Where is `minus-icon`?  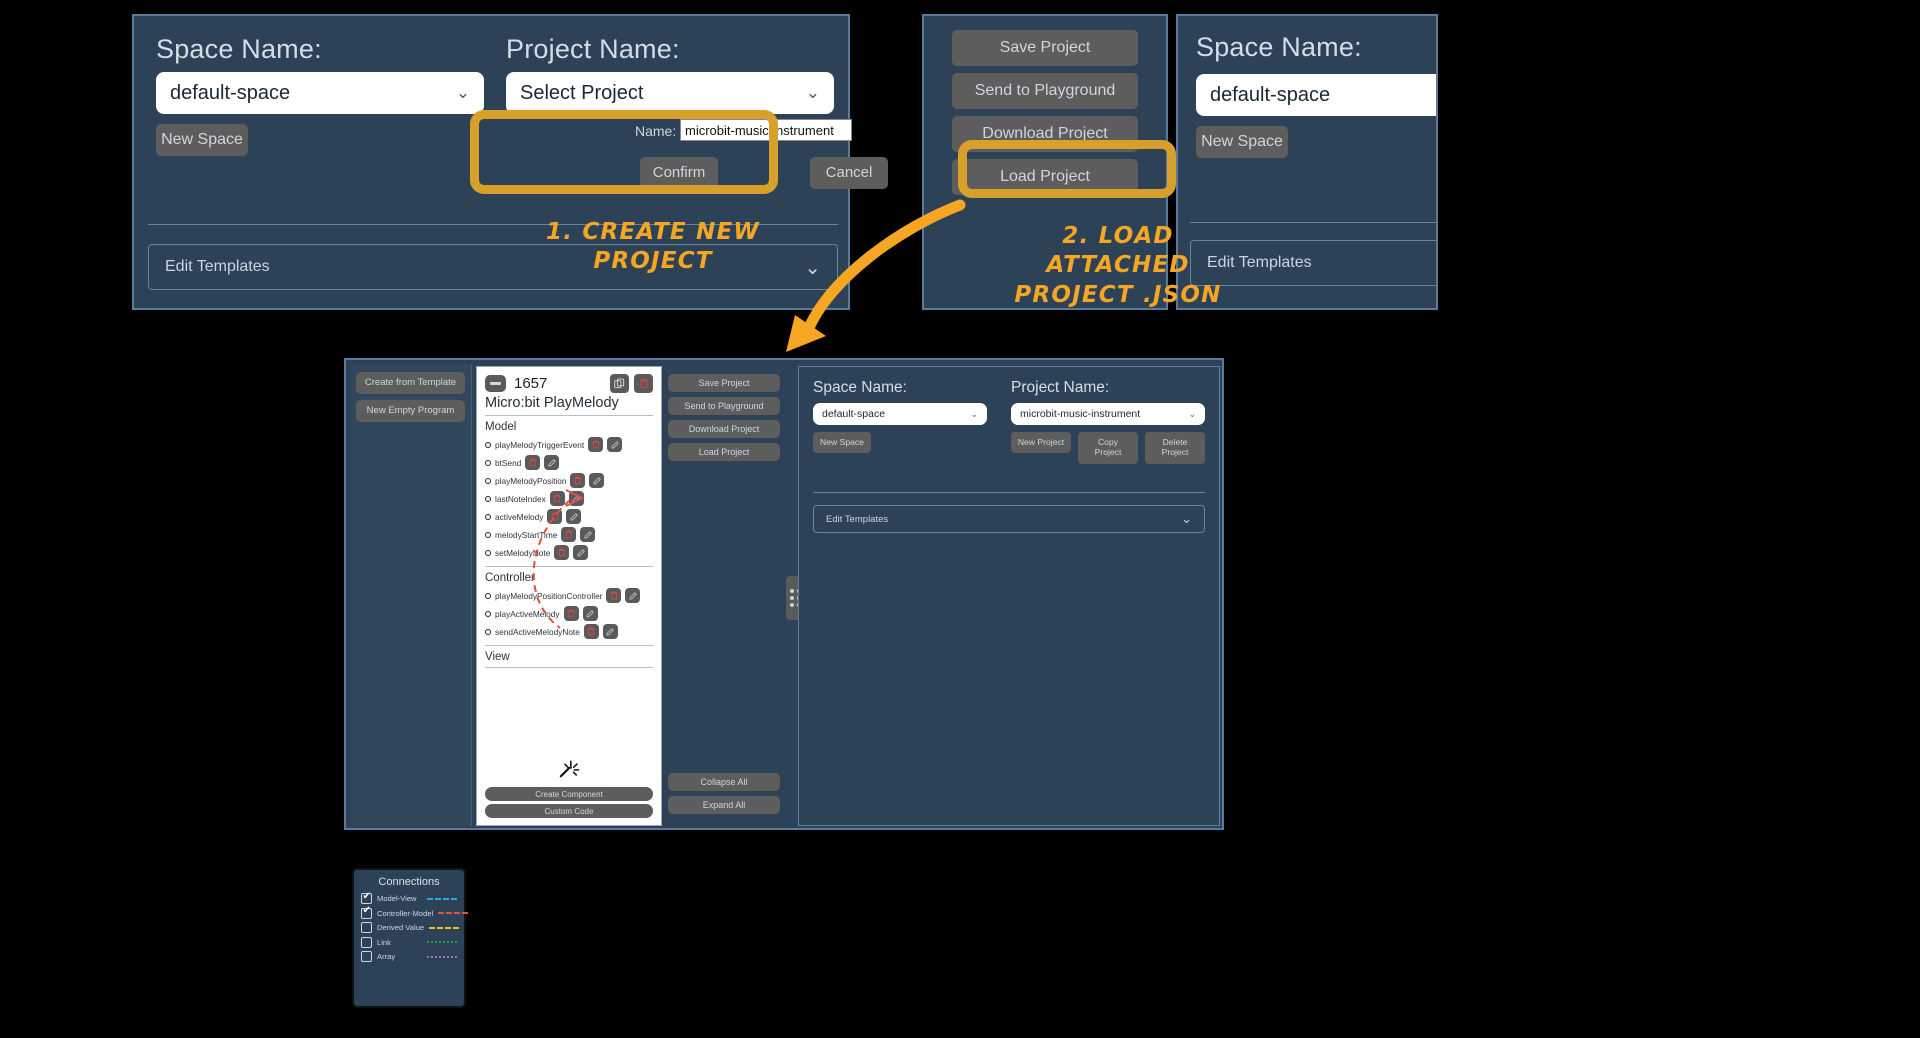
minus-icon is located at coordinates (495, 383).